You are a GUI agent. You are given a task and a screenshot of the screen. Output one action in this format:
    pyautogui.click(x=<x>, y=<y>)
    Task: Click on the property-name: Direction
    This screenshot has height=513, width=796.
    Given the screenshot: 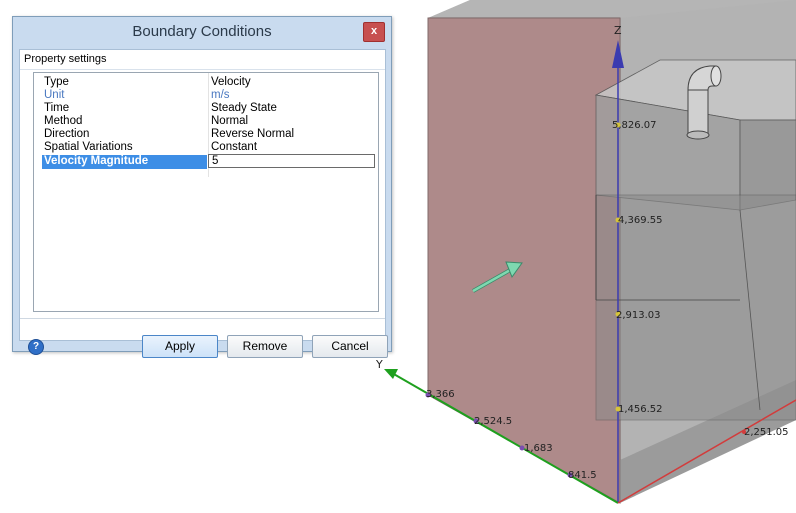 What is the action you would take?
    pyautogui.click(x=67, y=134)
    